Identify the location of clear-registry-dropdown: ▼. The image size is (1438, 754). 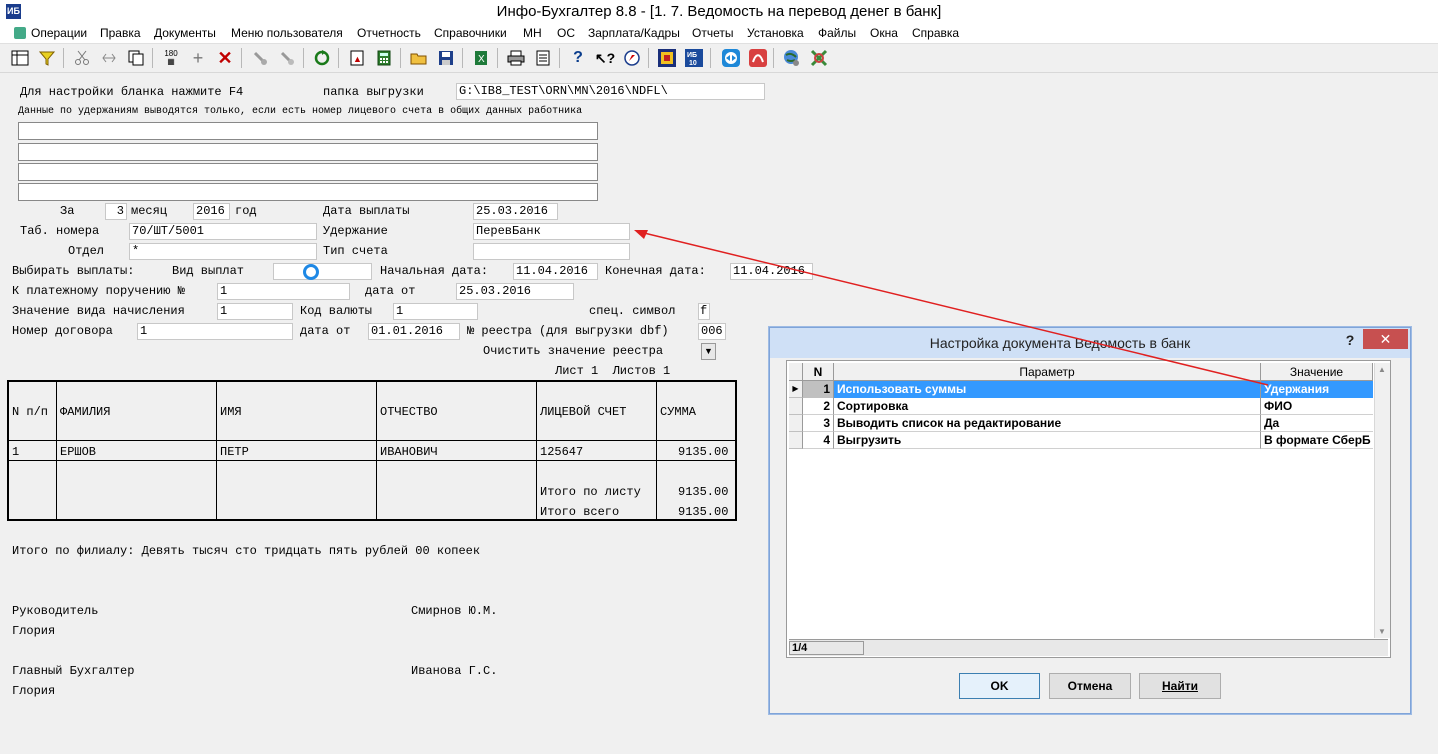
(708, 351).